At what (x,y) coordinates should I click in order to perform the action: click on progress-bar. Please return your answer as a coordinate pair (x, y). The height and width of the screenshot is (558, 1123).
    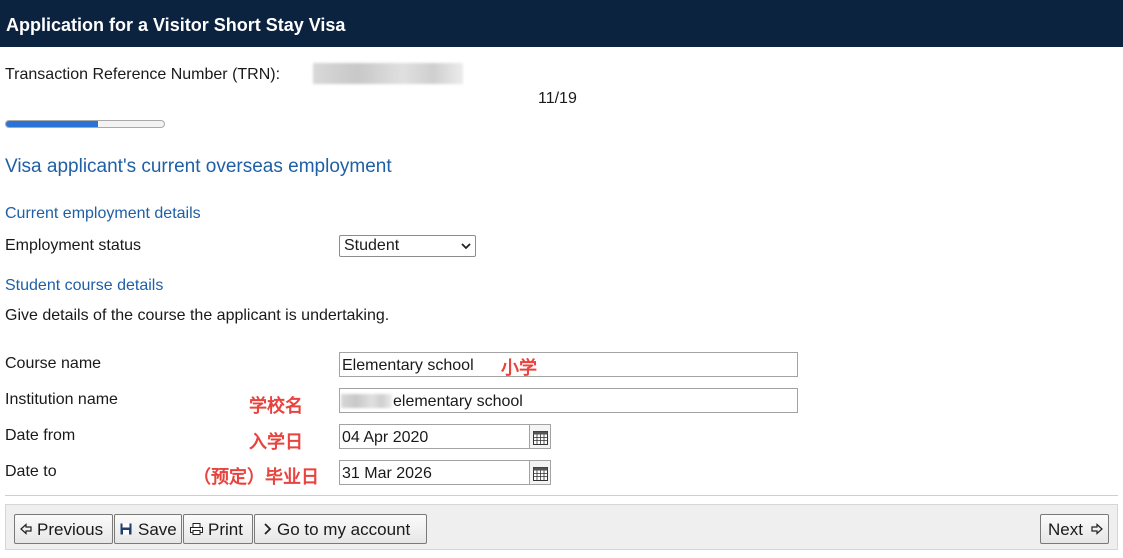
    Looking at the image, I should click on (85, 124).